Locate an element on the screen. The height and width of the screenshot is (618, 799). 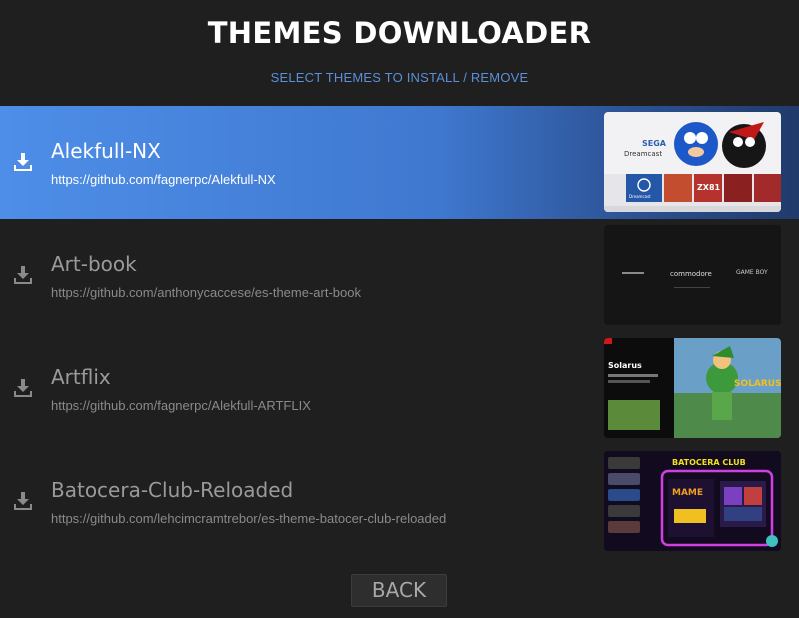
preview-tile-2: ZX81 is located at coordinates (709, 187).